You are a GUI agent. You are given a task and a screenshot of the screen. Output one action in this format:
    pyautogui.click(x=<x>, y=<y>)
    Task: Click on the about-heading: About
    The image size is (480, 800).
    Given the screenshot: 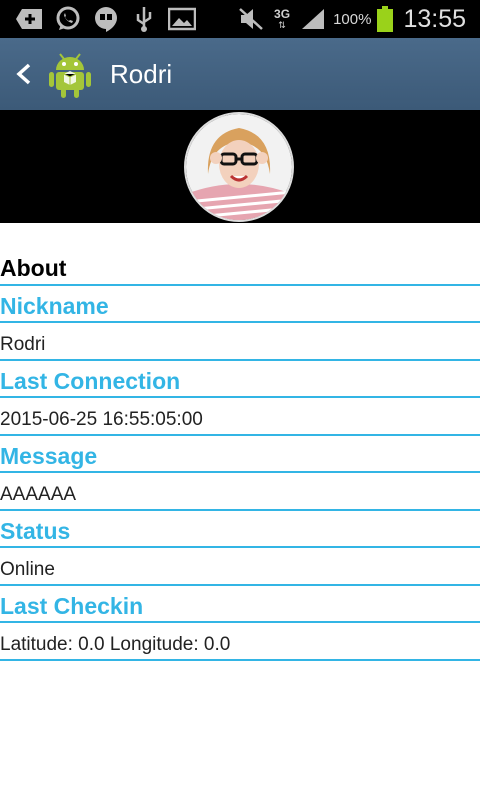 What is the action you would take?
    pyautogui.click(x=33, y=268)
    